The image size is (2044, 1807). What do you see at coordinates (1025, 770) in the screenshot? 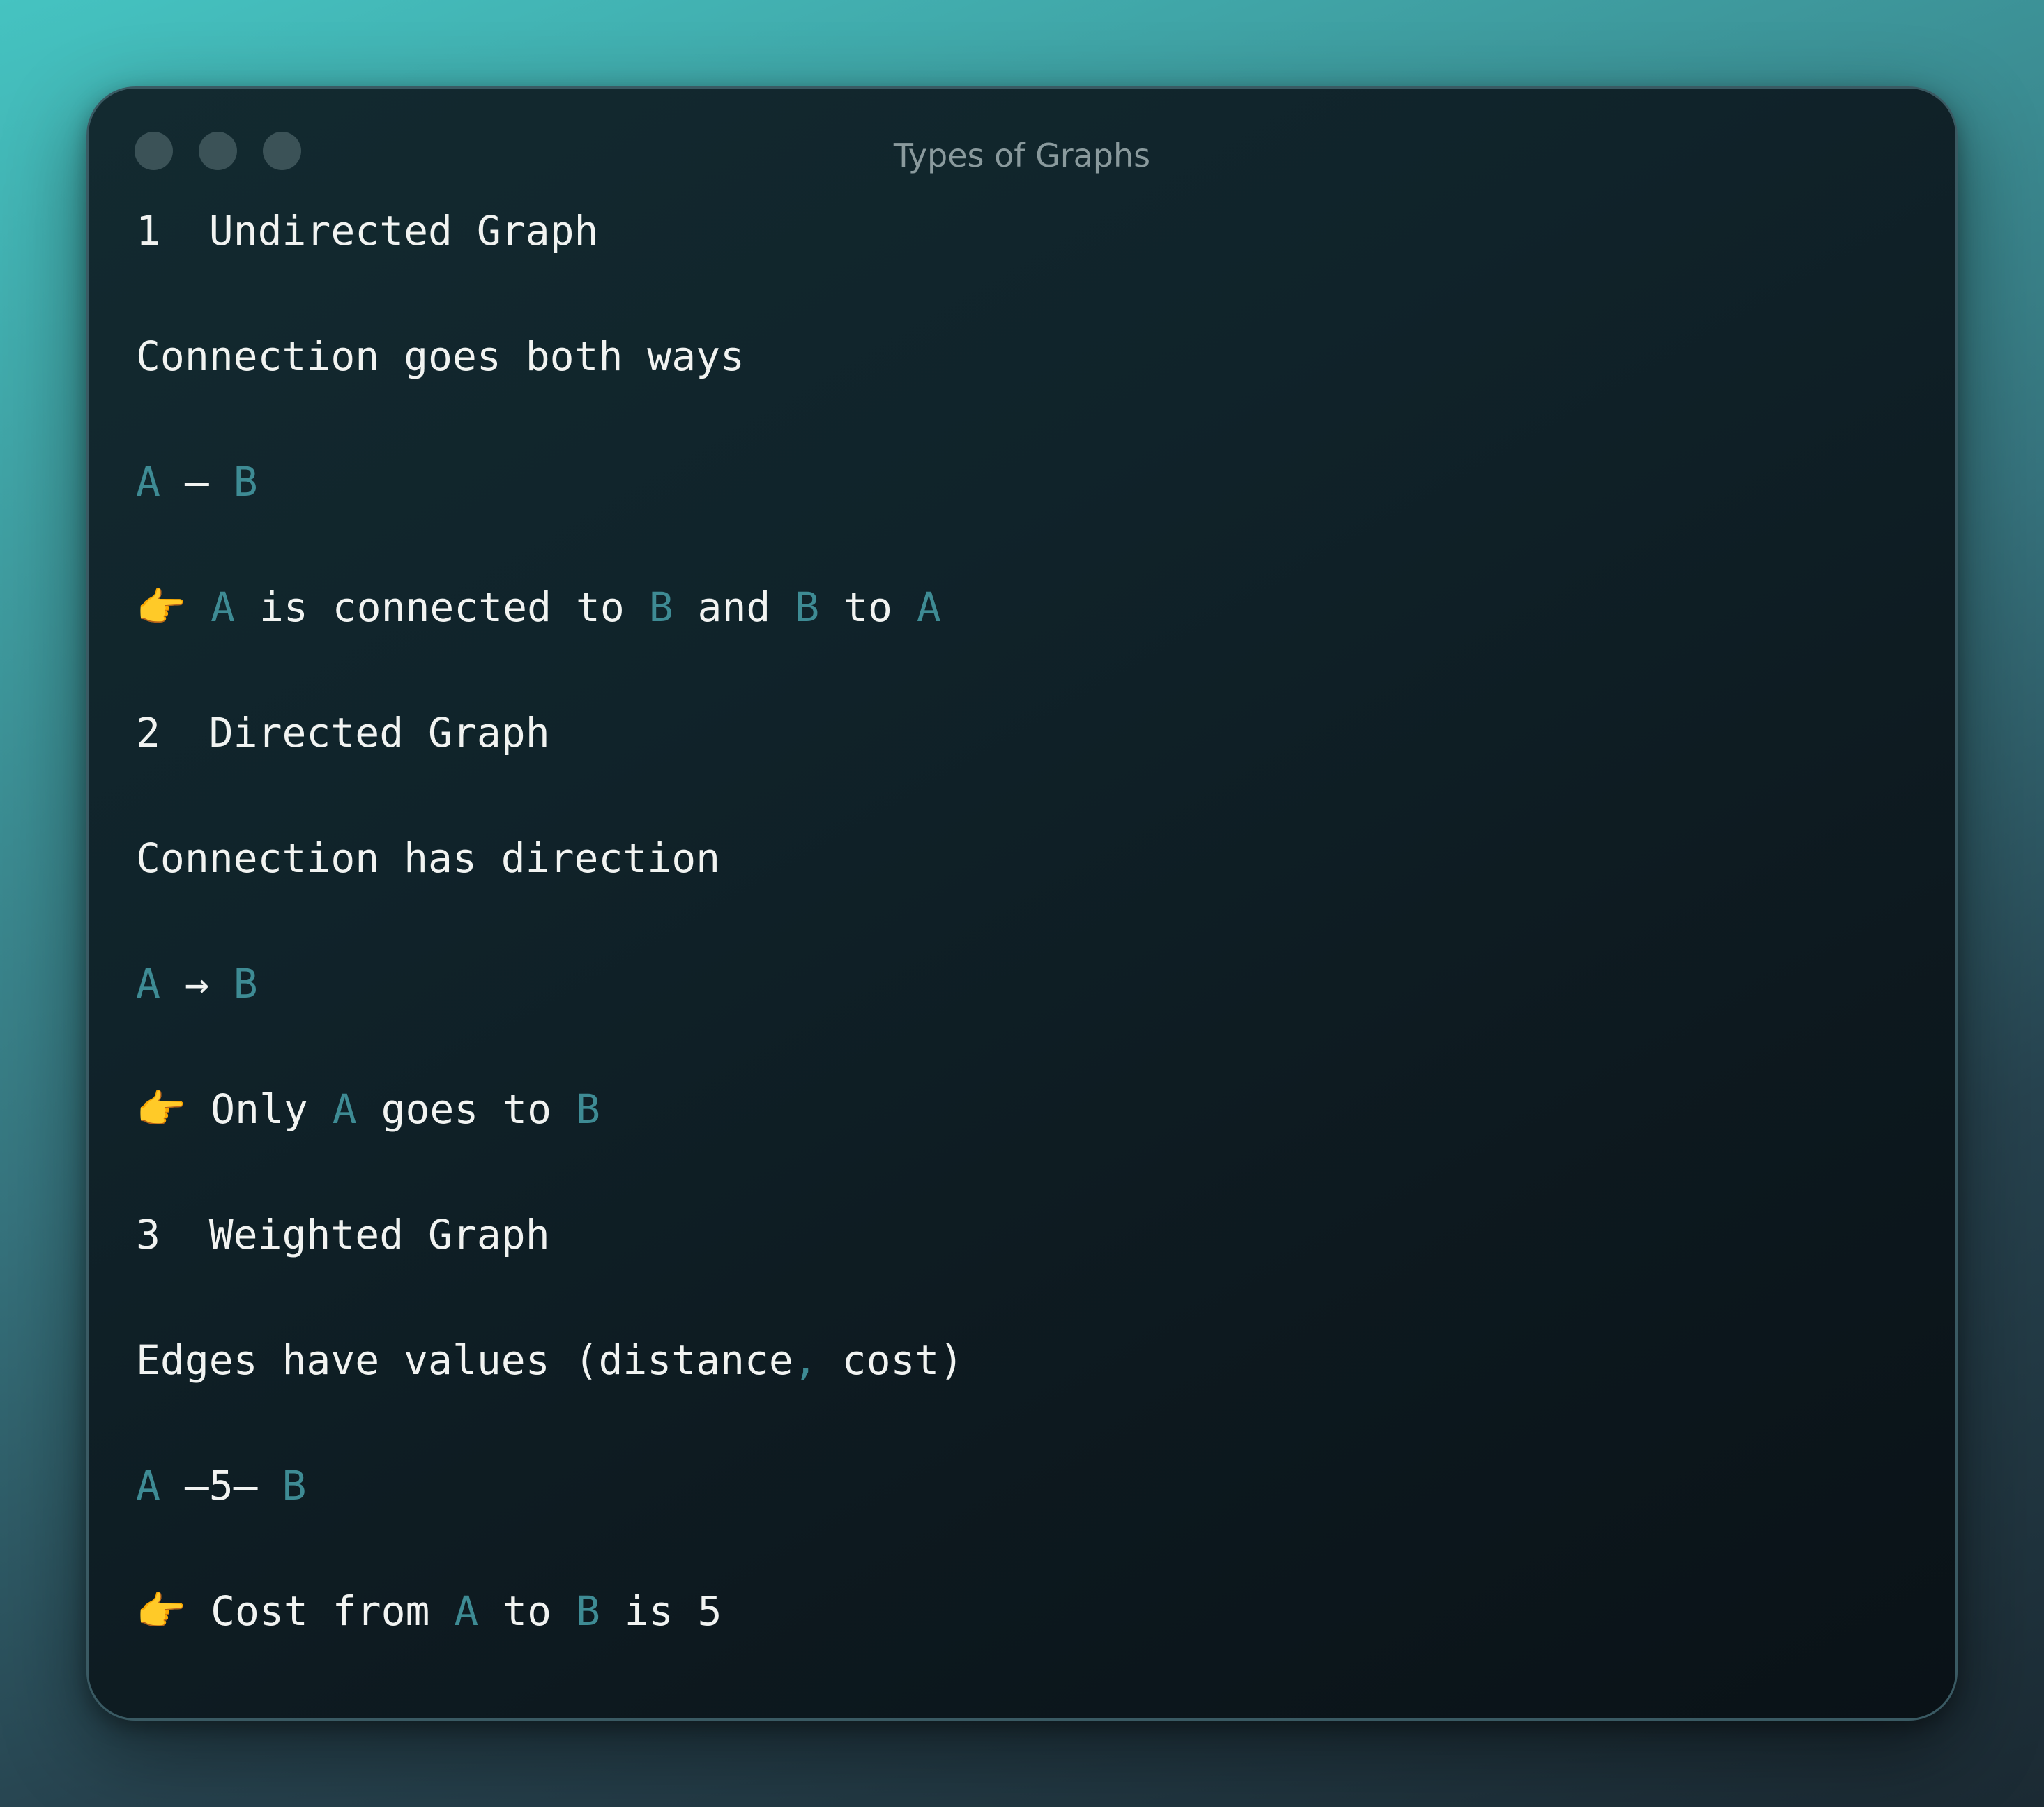
I see `text-line: 2 Directed Graph` at bounding box center [1025, 770].